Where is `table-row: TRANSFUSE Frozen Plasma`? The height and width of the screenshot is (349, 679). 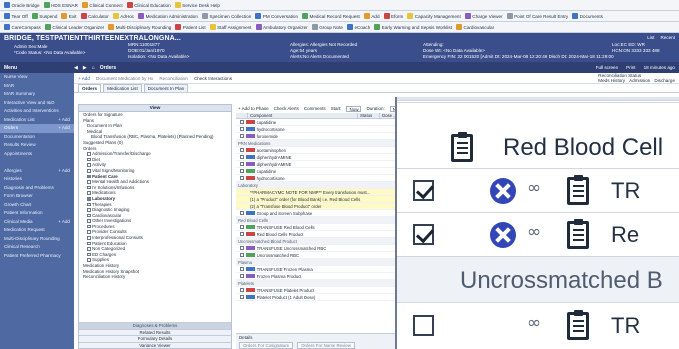 table-row: TRANSFUSE Frozen Plasma is located at coordinates (318, 269).